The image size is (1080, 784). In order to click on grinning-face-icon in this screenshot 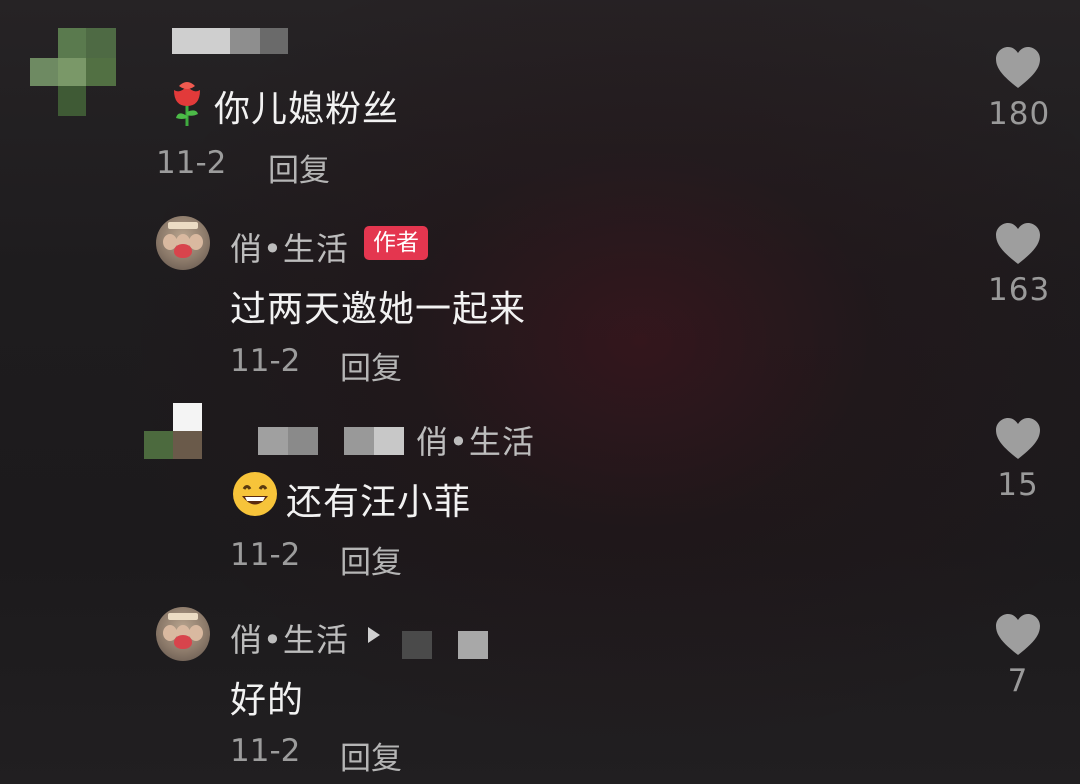, I will do `click(255, 494)`.